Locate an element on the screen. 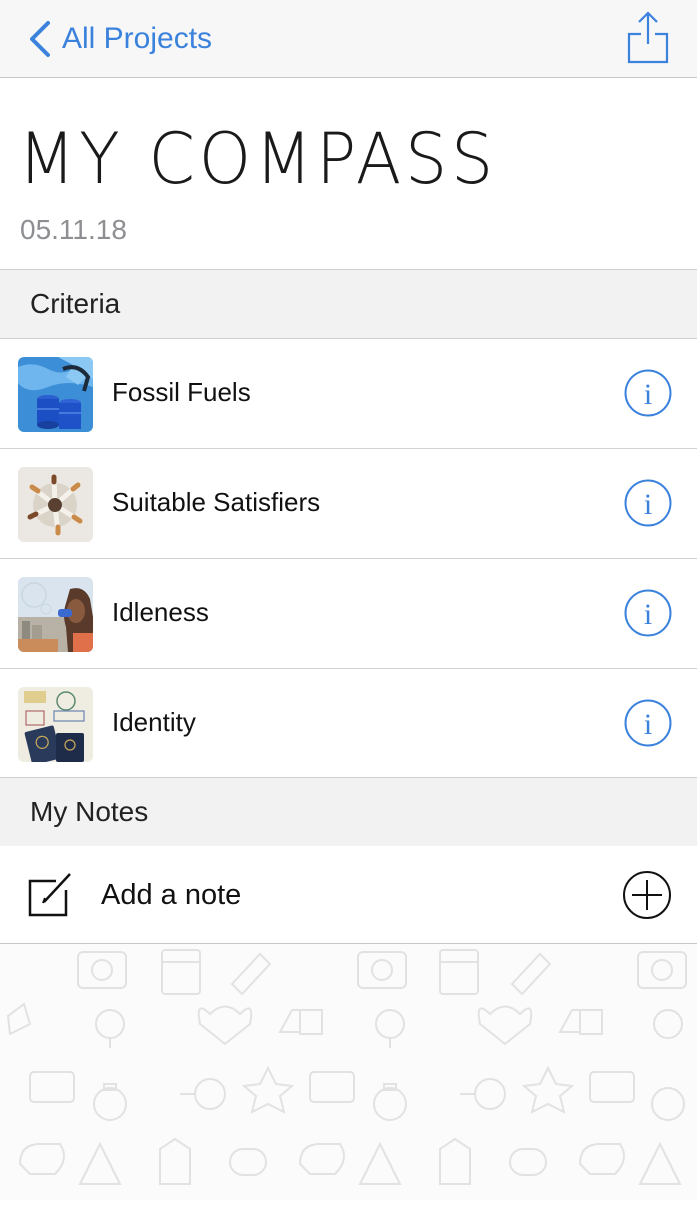 The image size is (697, 1205). person-blowing-bubbles-thumbnail is located at coordinates (55, 614).